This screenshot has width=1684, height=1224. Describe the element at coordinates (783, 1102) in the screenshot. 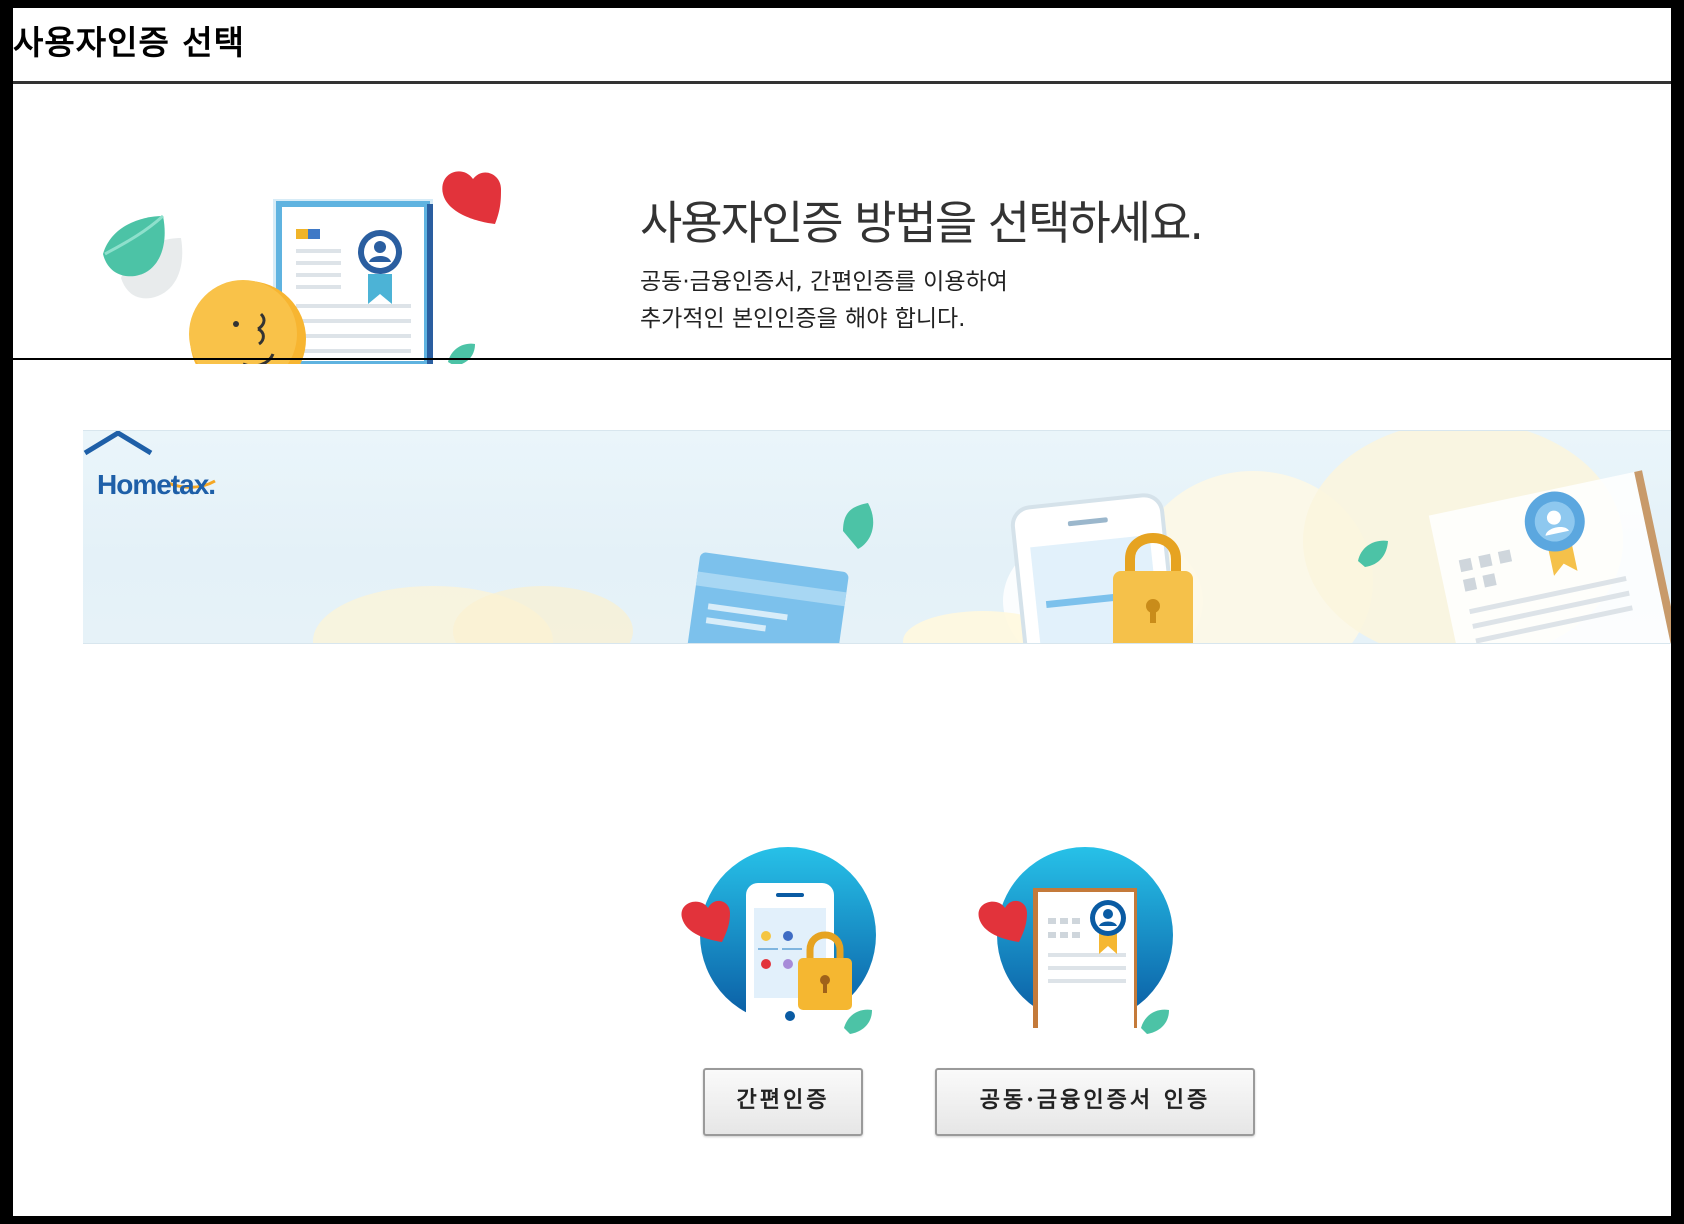

I see `simple-auth-button: 간편인증` at that location.